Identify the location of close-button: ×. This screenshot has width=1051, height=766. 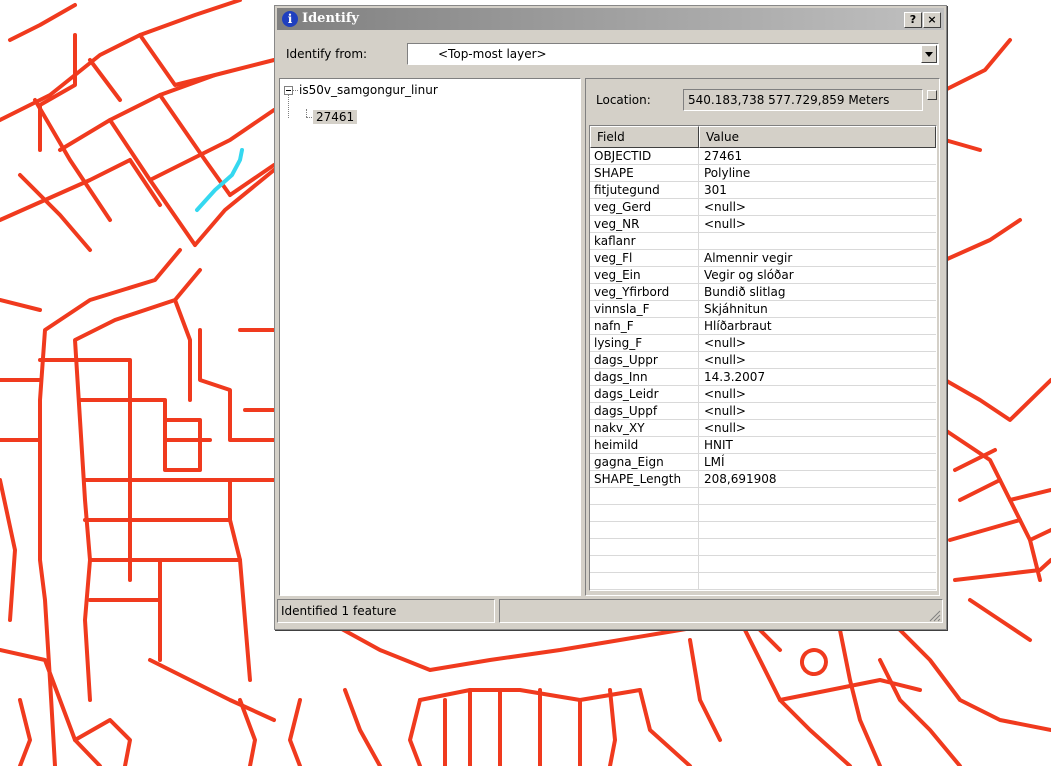
(932, 20).